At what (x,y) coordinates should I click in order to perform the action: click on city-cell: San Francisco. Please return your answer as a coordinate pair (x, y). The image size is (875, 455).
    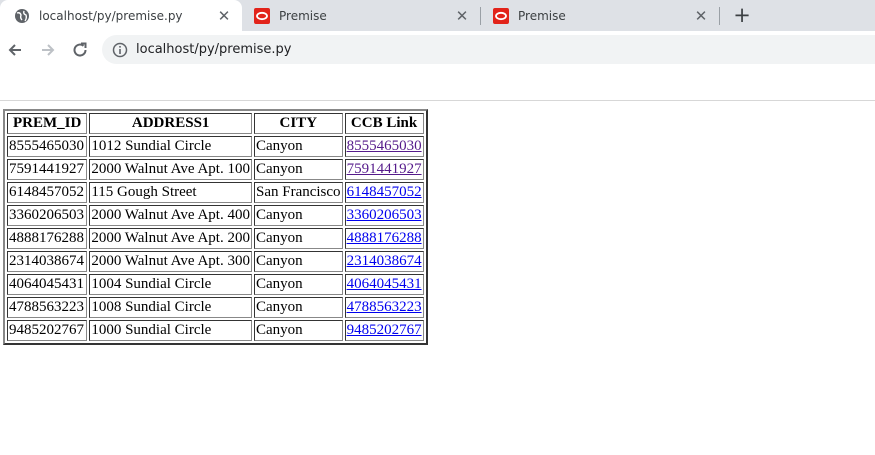
    Looking at the image, I should click on (298, 192).